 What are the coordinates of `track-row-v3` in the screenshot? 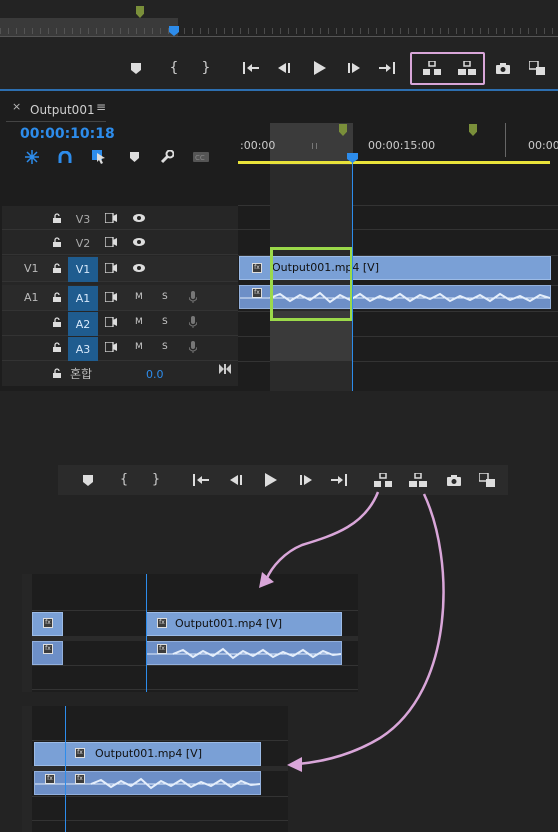 It's located at (120, 219).